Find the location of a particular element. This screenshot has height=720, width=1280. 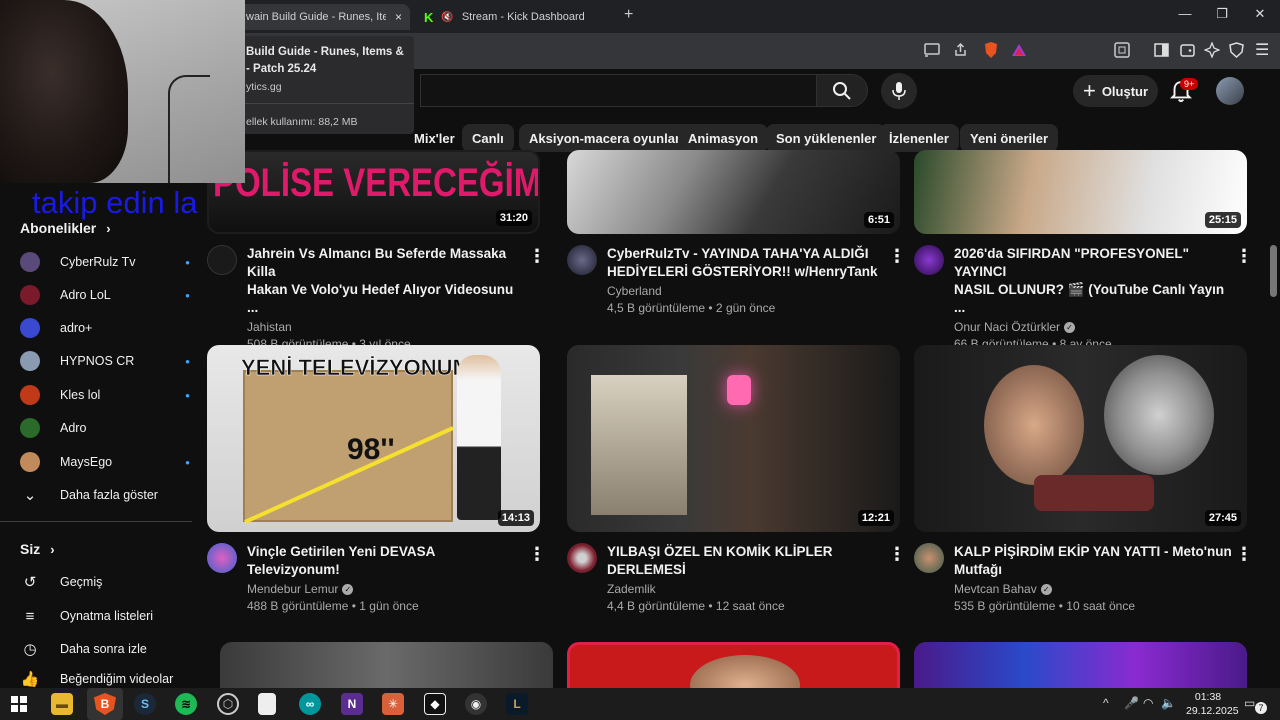

chip-new-to-you: Yeni öneriler is located at coordinates (1009, 138).